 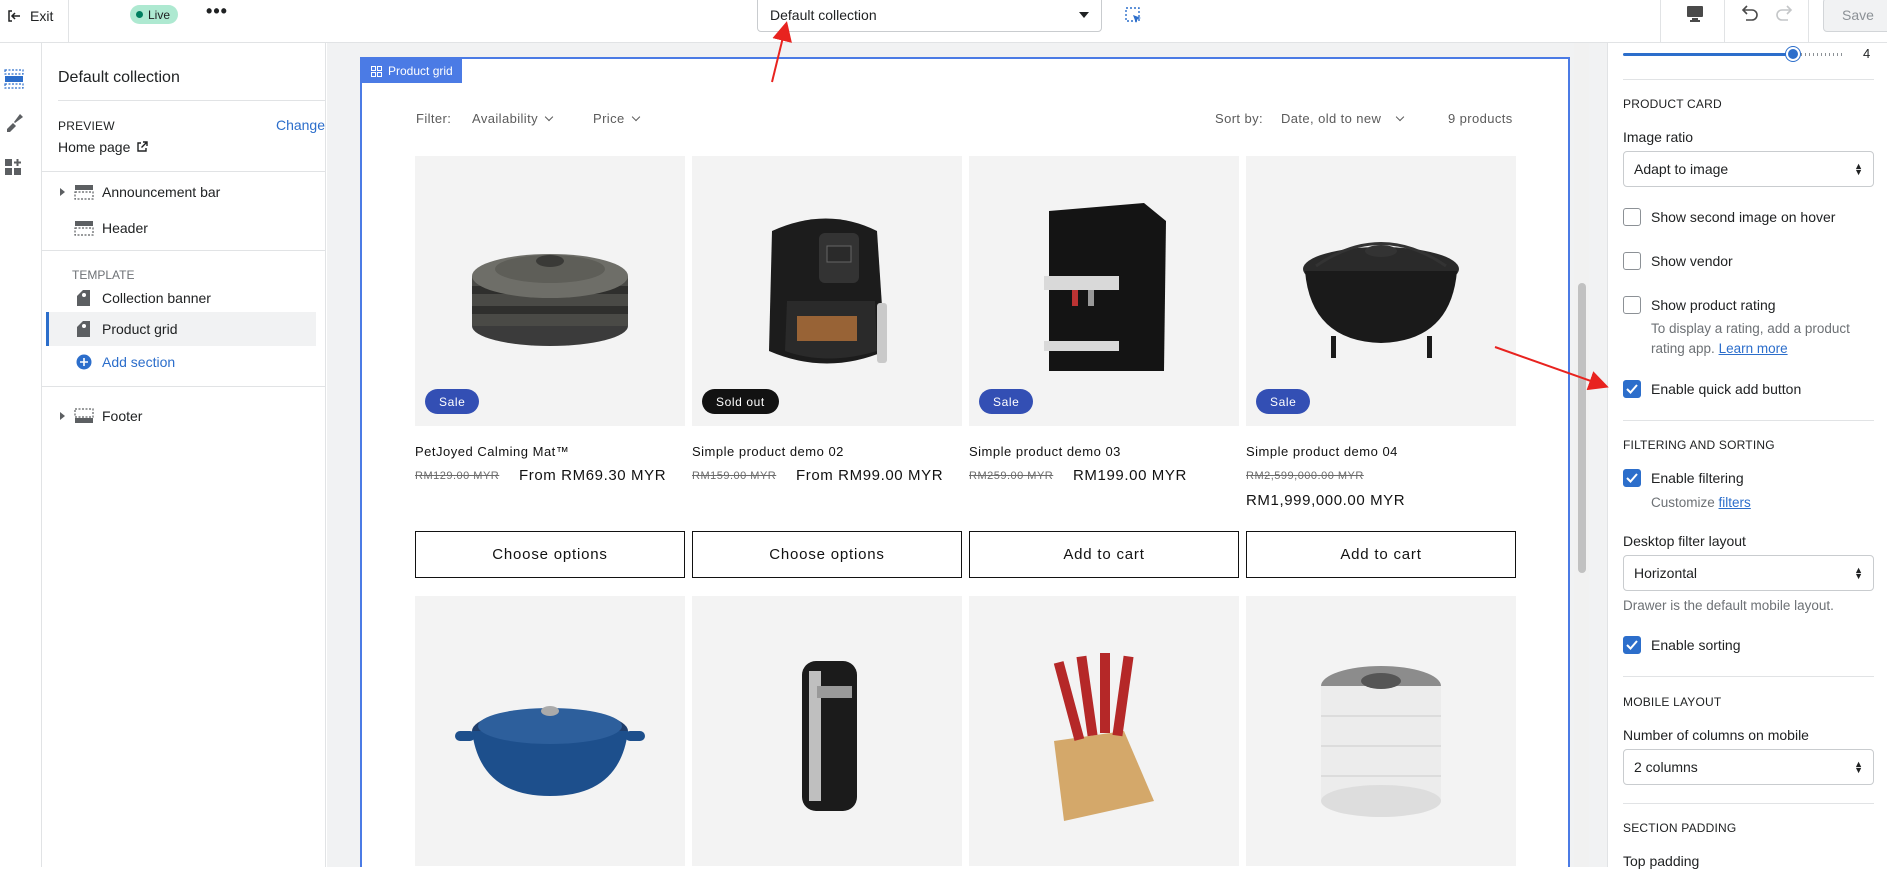 What do you see at coordinates (492, 451) in the screenshot?
I see `product-title: PetJoyed Calming Mat™` at bounding box center [492, 451].